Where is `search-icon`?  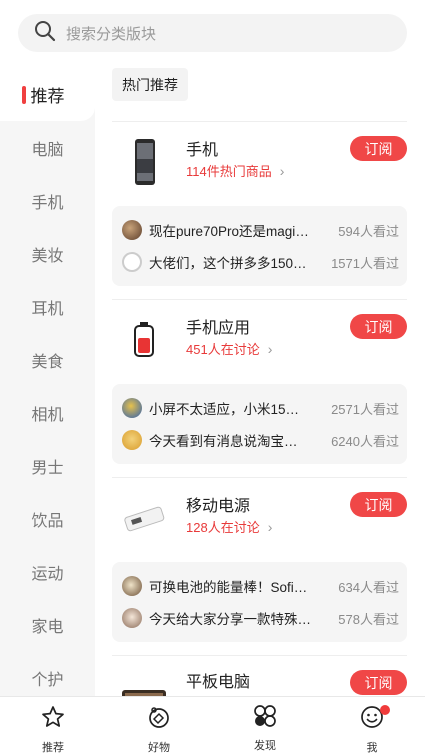
search-icon is located at coordinates (45, 33).